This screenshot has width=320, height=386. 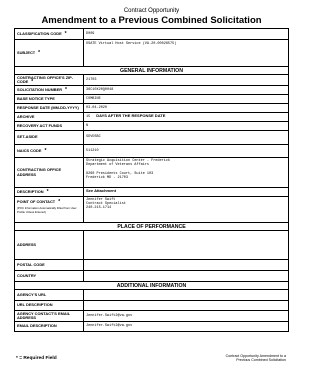 What do you see at coordinates (186, 326) in the screenshot?
I see `email-description-value: Jennifer.Swift2@va.gov` at bounding box center [186, 326].